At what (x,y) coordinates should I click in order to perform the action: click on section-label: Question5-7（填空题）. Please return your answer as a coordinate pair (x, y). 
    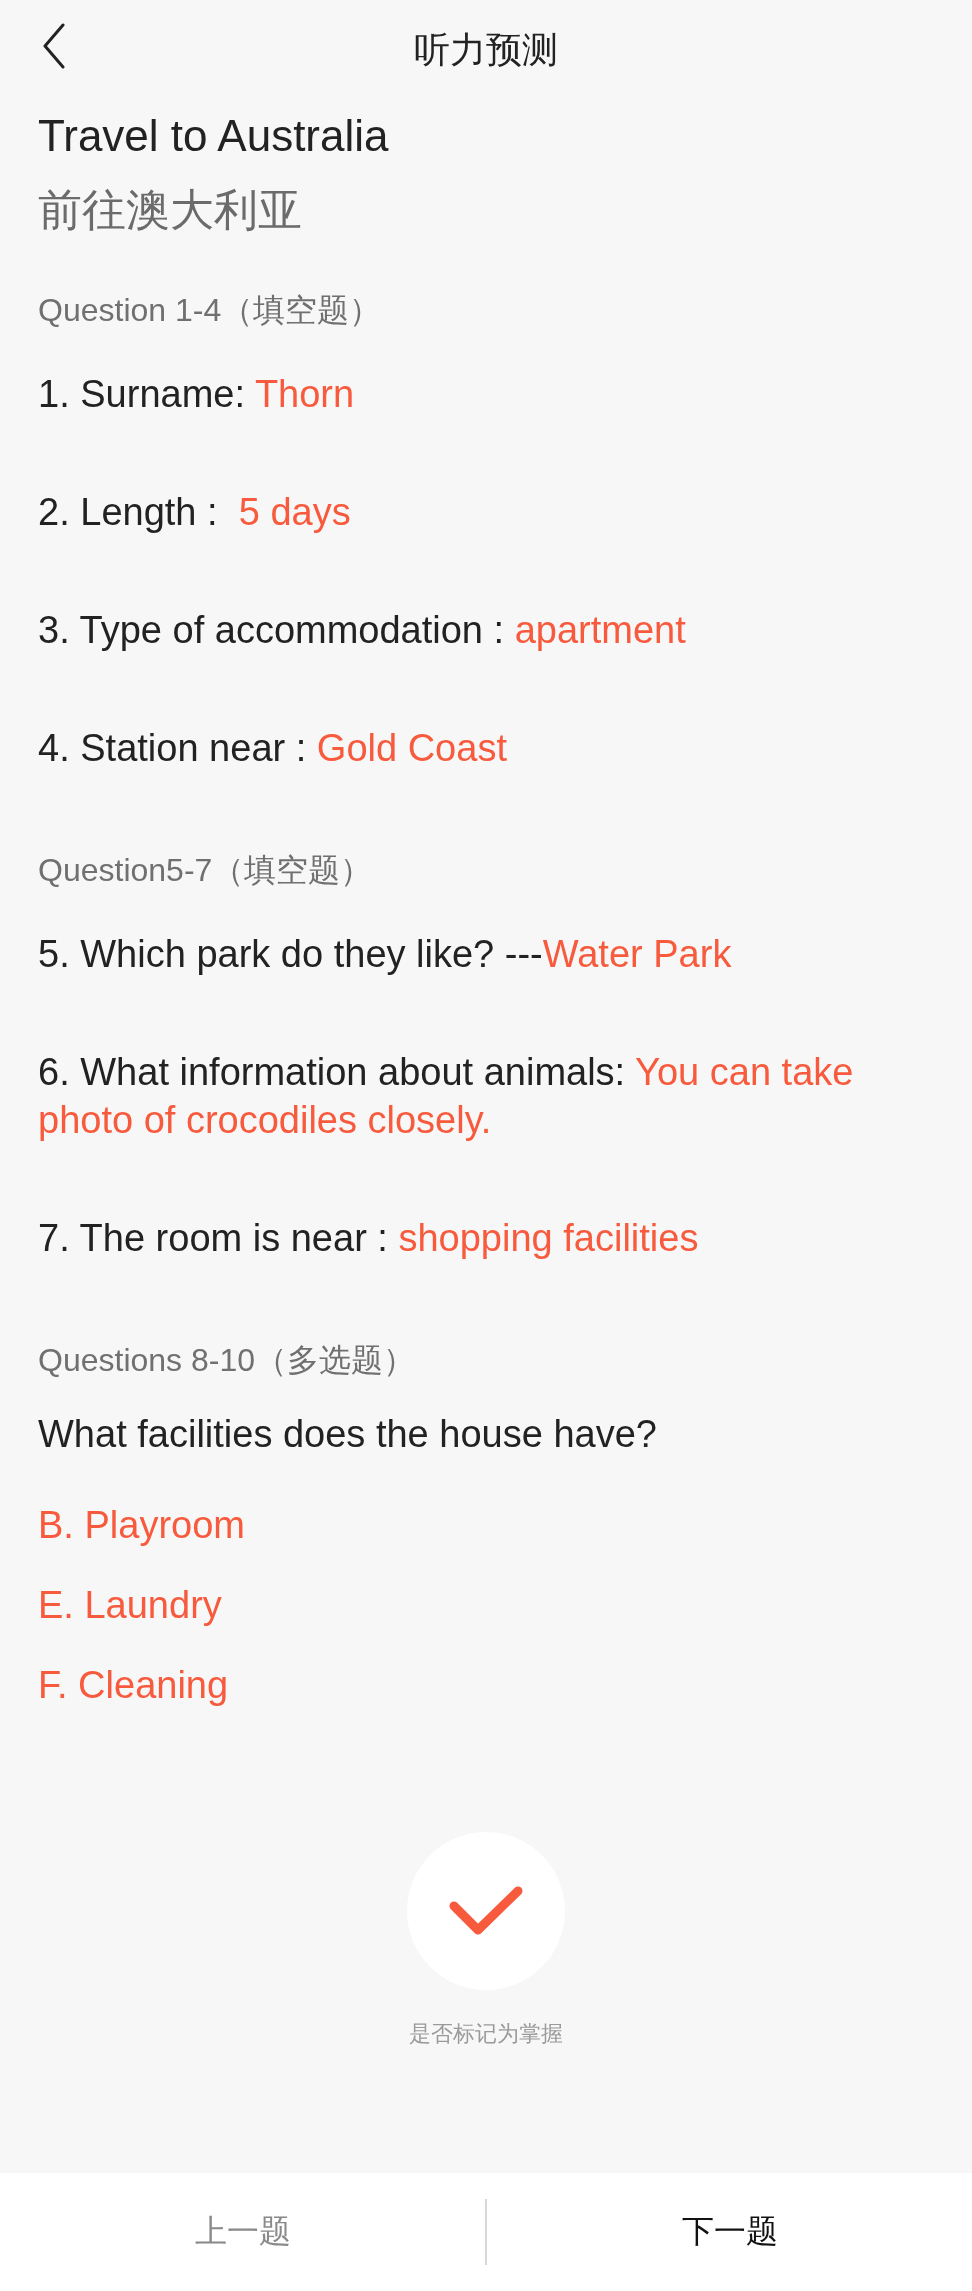
    Looking at the image, I should click on (205, 870).